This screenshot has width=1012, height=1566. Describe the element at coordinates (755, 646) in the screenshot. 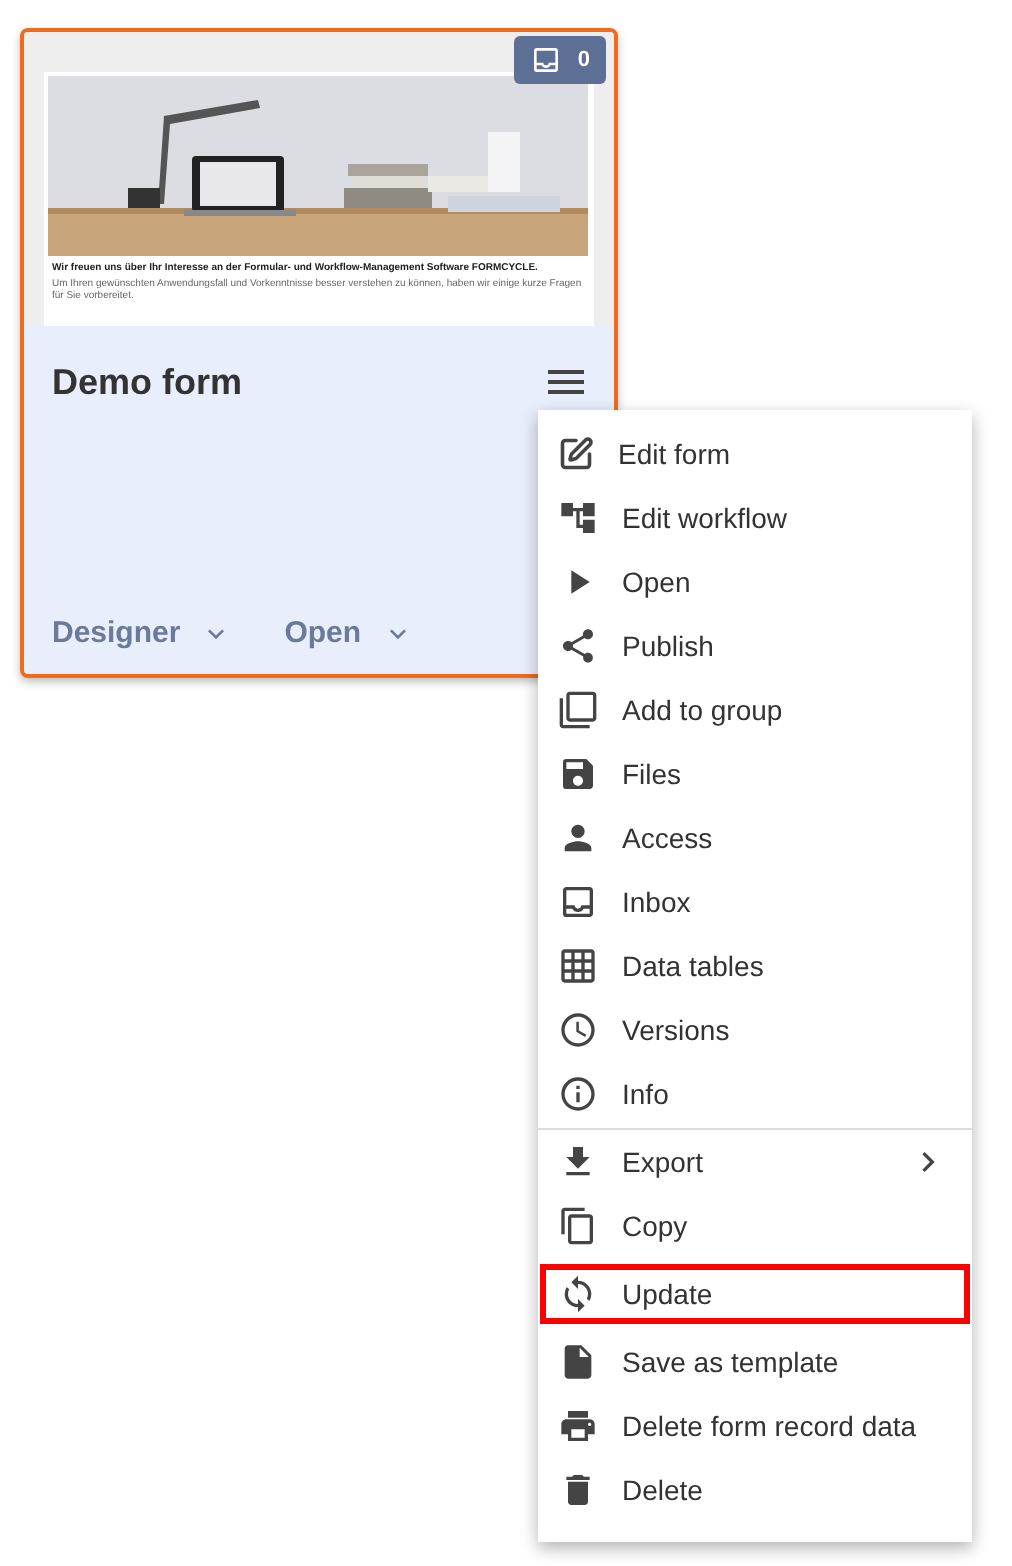

I see `menu-item: Publish` at that location.